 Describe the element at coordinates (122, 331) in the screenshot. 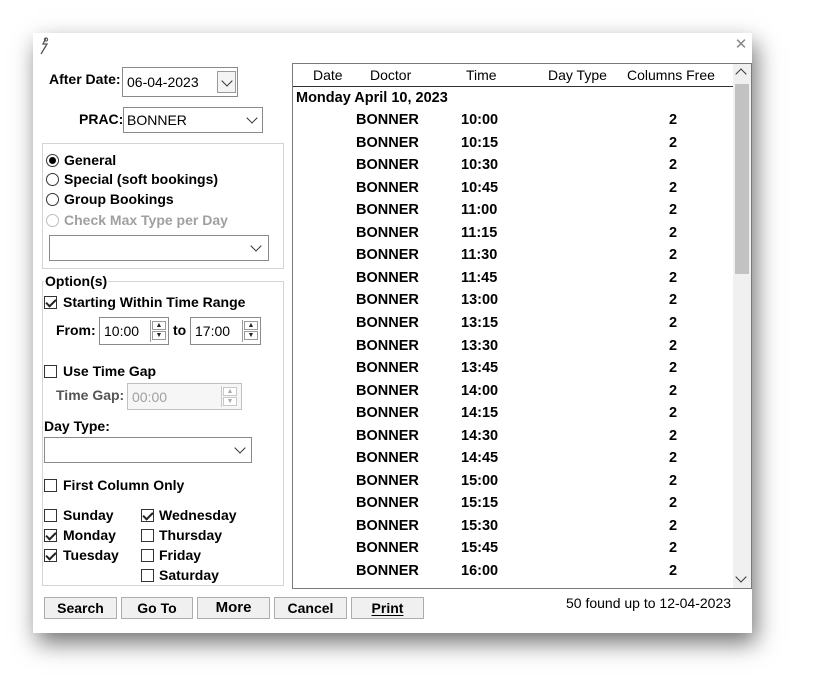

I see `from-time-value: 10:00` at that location.